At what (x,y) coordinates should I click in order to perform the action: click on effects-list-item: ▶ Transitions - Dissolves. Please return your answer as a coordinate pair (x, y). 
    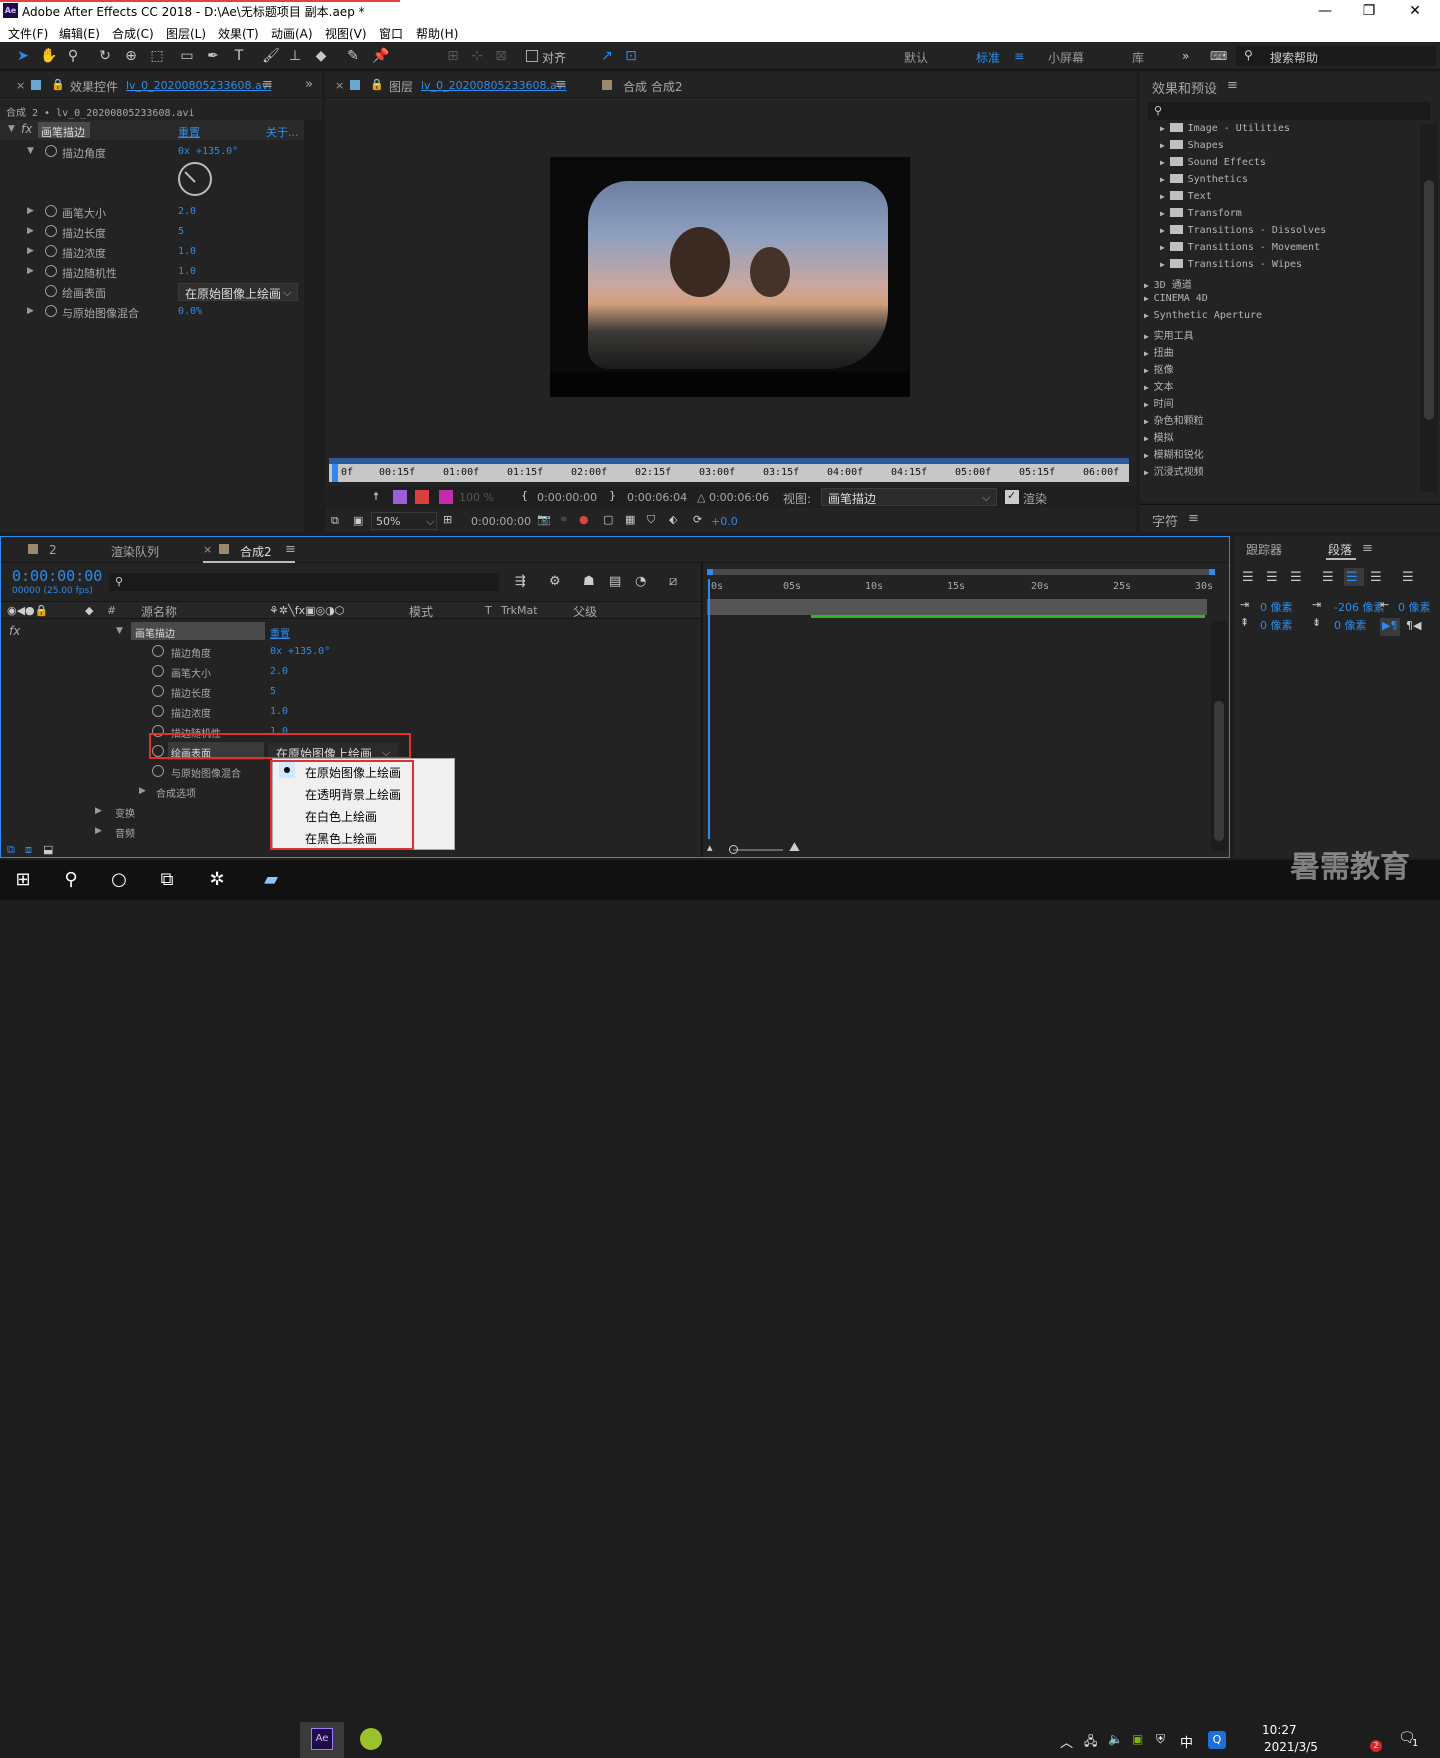
    Looking at the image, I should click on (1243, 230).